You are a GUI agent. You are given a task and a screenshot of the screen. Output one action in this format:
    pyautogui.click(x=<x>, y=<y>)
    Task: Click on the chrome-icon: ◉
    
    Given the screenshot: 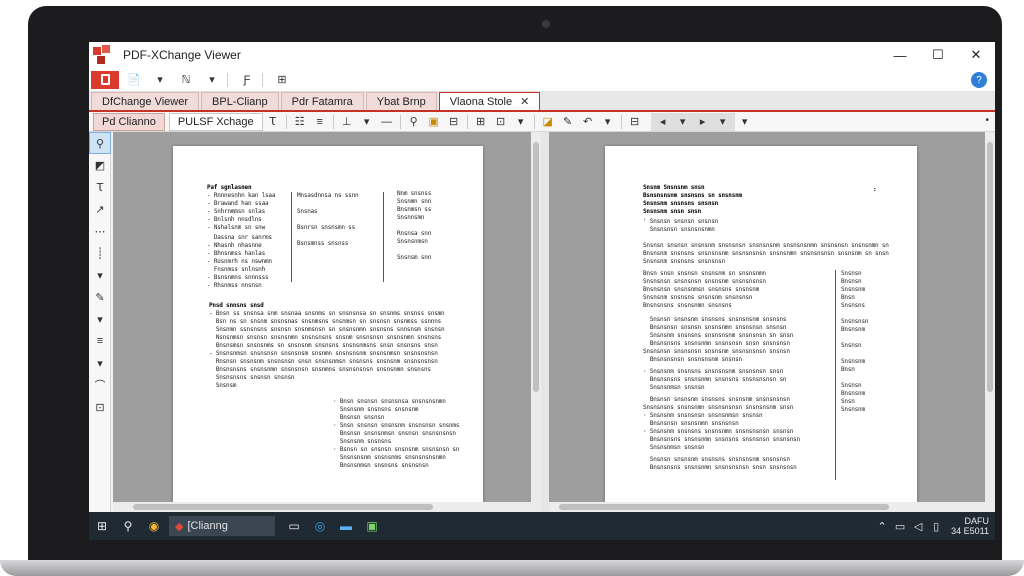 What is the action you would take?
    pyautogui.click(x=154, y=526)
    